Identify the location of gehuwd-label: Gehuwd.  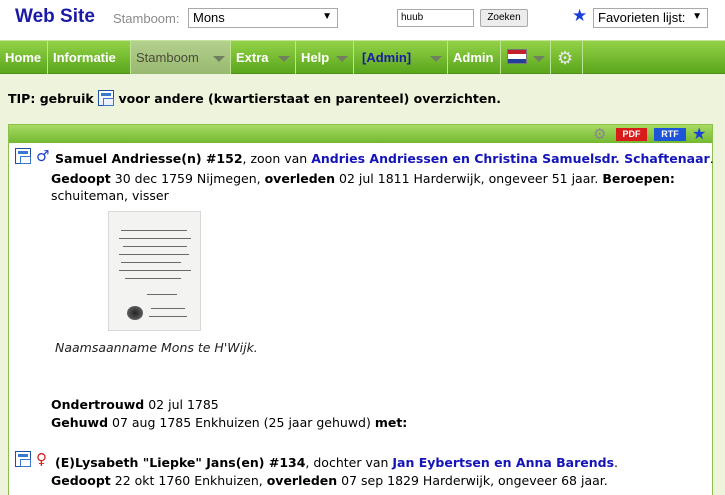
(80, 422).